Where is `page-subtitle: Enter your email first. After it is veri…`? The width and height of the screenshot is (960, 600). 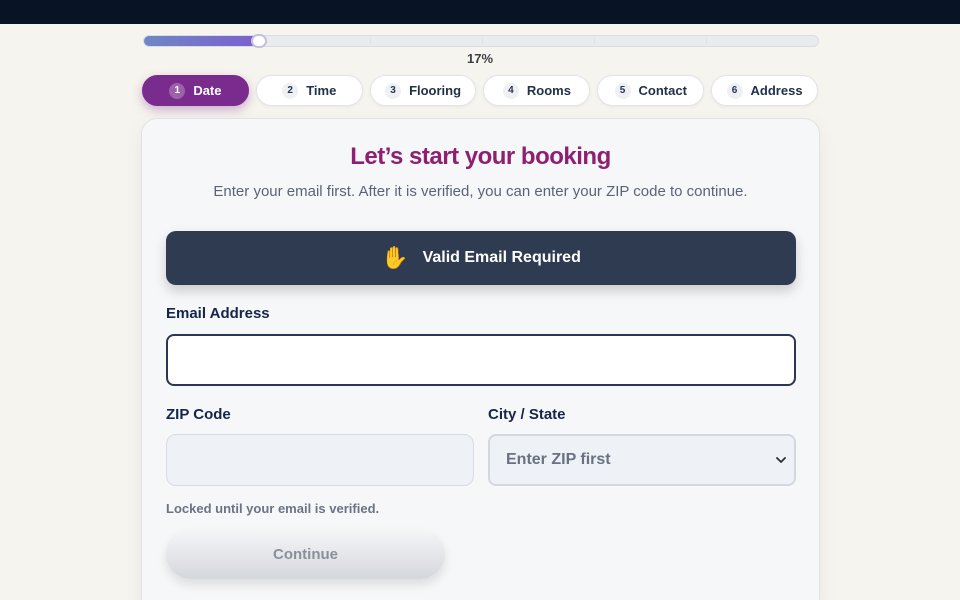 page-subtitle: Enter your email first. After it is veri… is located at coordinates (480, 191).